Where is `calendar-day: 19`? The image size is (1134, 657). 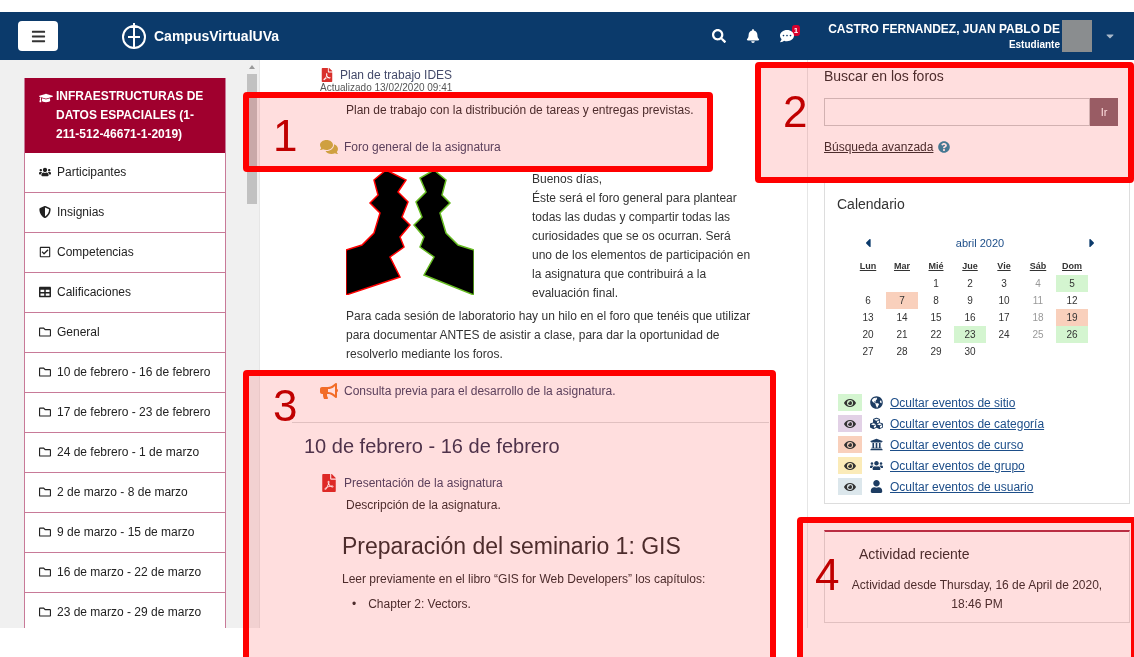
calendar-day: 19 is located at coordinates (1072, 317).